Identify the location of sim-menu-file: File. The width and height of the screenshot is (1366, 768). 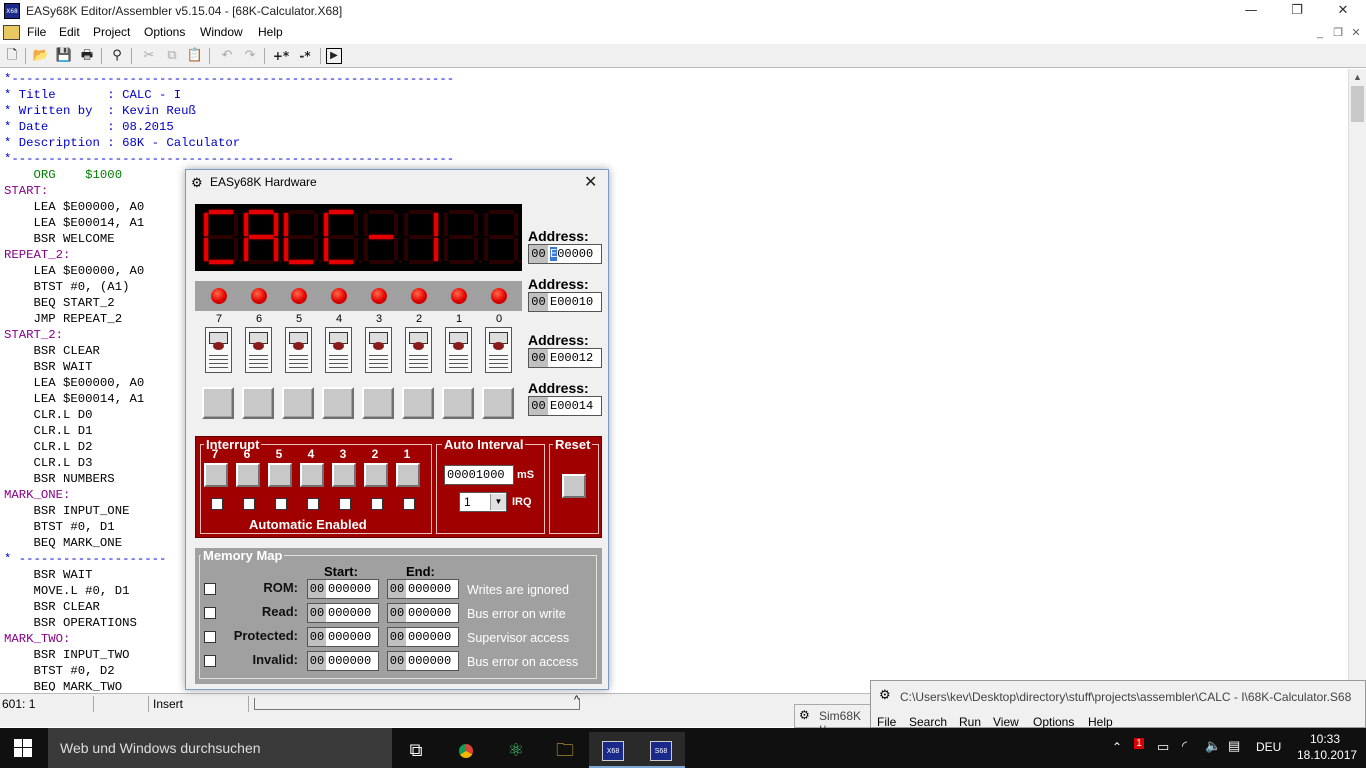
(886, 722).